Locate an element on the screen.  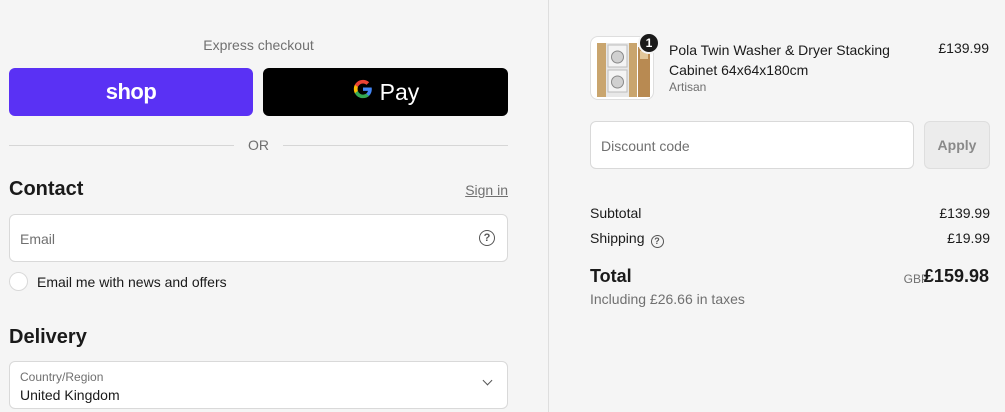
subtotal-value: £139.99 is located at coordinates (964, 213).